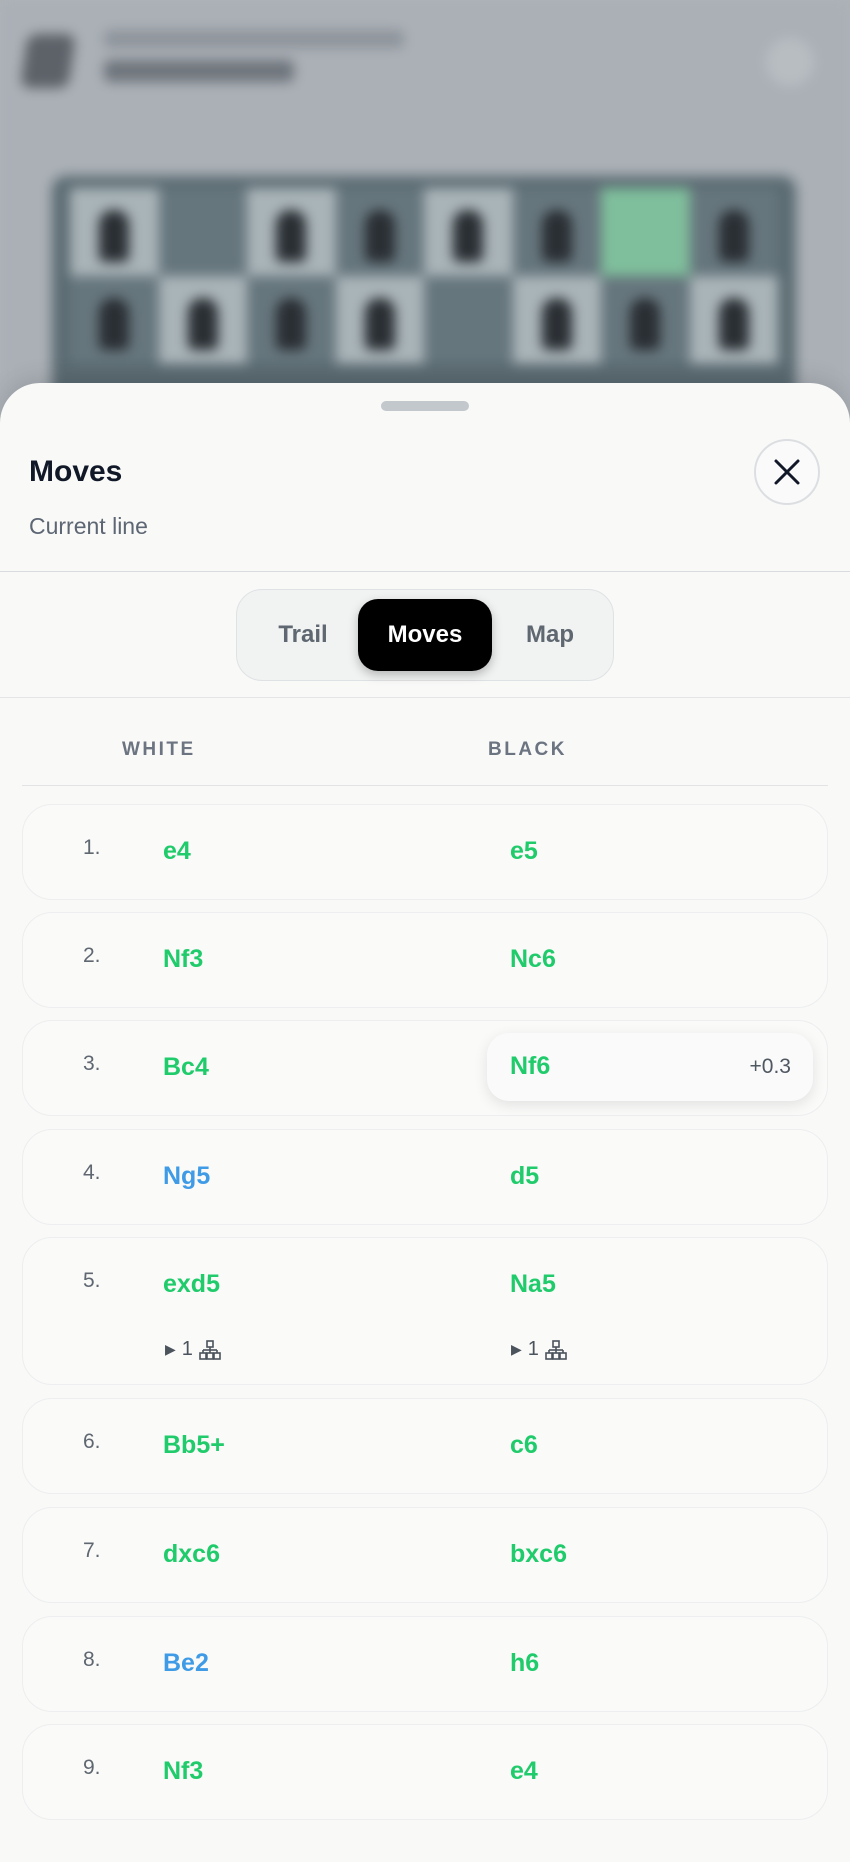 Image resolution: width=850 pixels, height=1862 pixels. I want to click on move-row-3: 3. Bc4 Nf6 +0.3, so click(425, 1068).